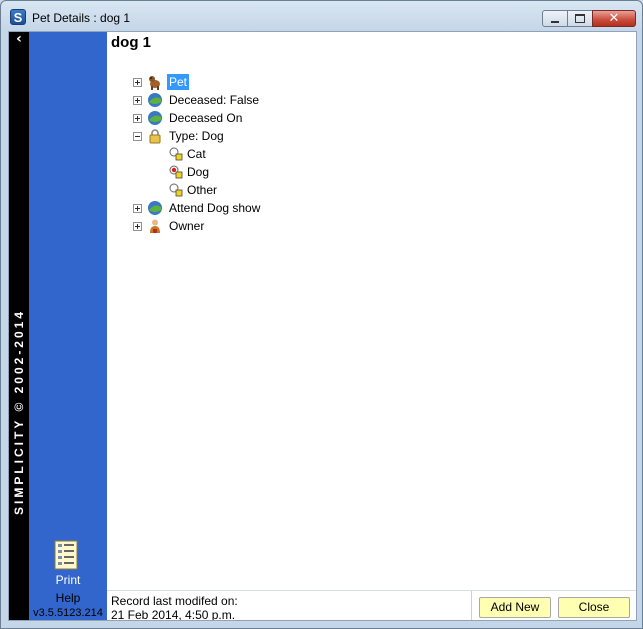 Image resolution: width=643 pixels, height=629 pixels. I want to click on option-label: Other, so click(202, 190).